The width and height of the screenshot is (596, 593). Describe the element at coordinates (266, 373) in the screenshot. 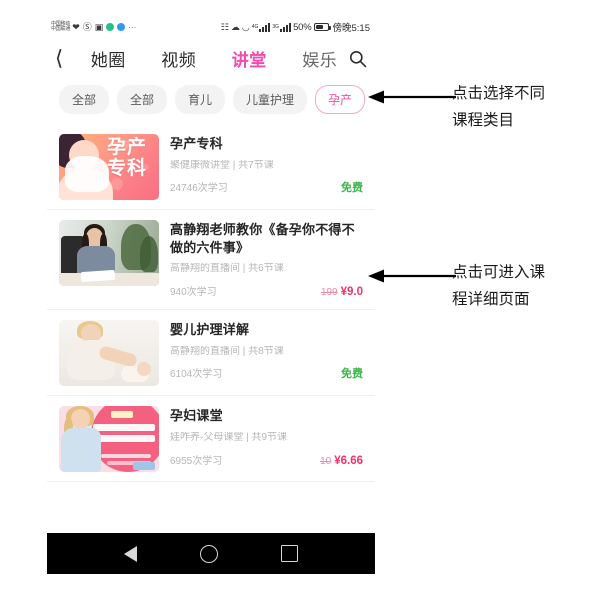

I see `course-footer-3: 6104次学习 免费` at that location.